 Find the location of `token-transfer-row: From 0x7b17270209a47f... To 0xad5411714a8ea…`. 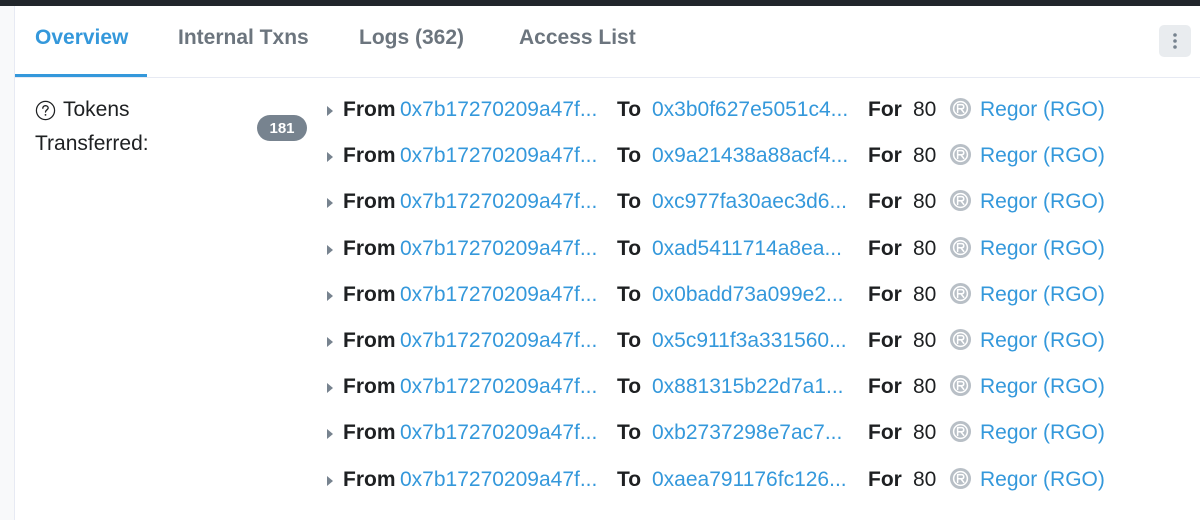

token-transfer-row: From 0x7b17270209a47f... To 0xad5411714a8ea… is located at coordinates (757, 249).